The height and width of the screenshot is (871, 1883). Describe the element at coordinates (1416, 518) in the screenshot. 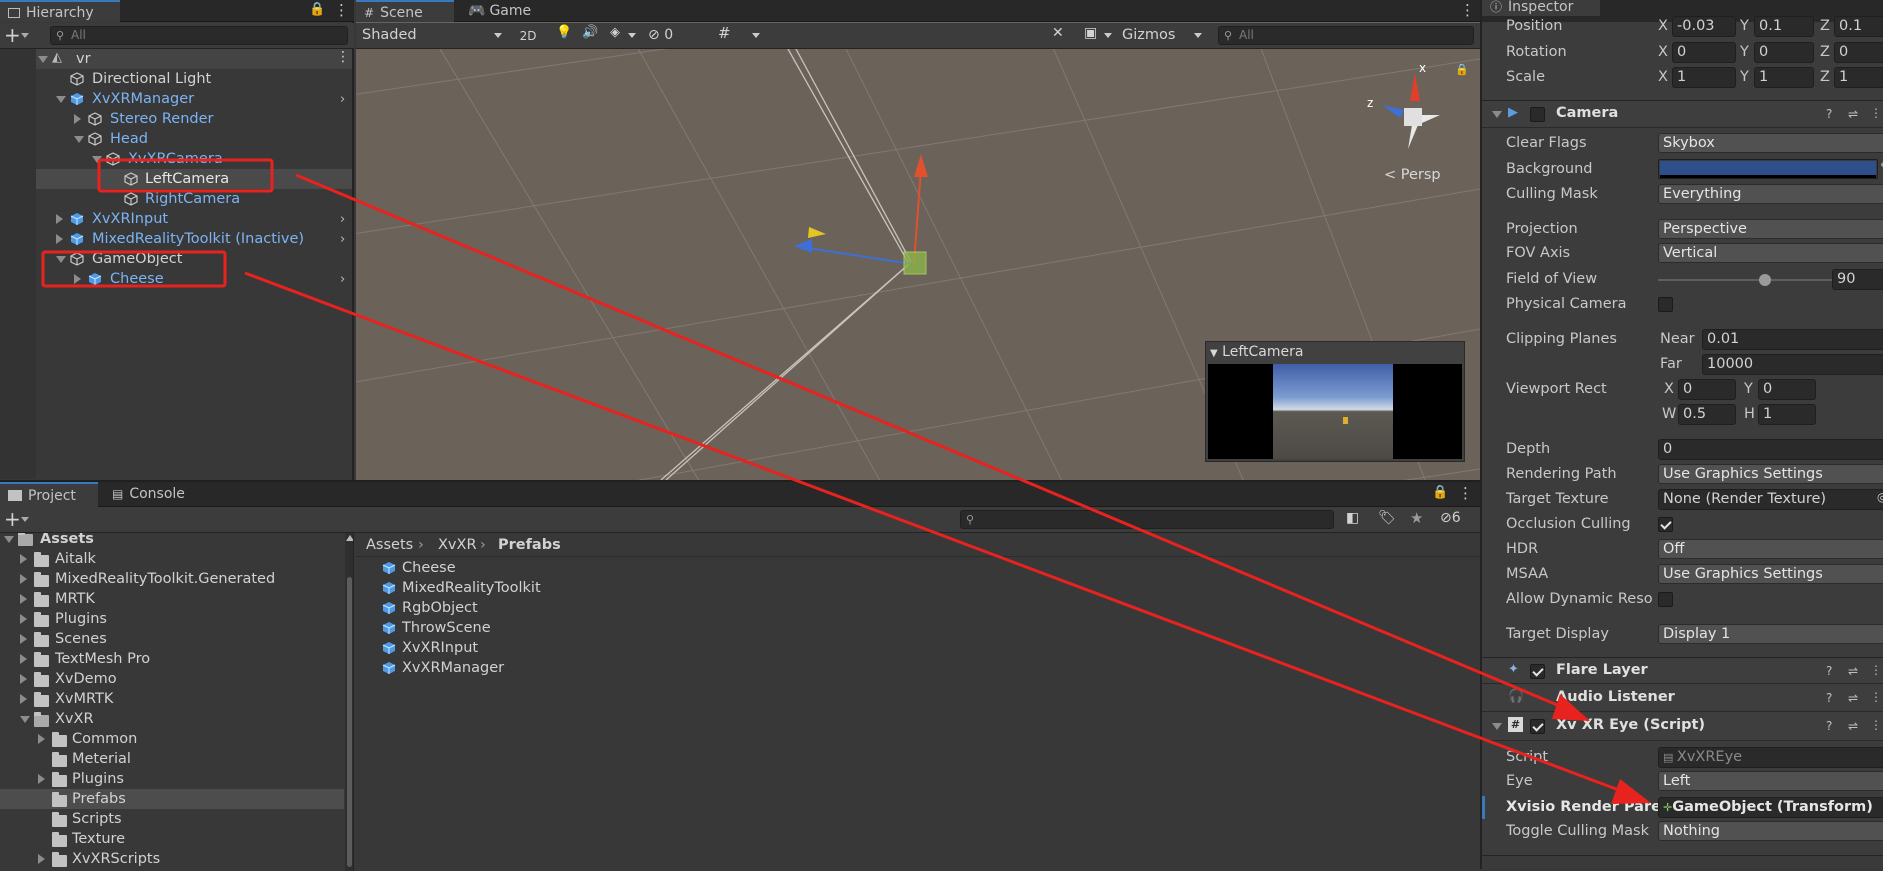

I see `favorite-star-icon: ★` at that location.